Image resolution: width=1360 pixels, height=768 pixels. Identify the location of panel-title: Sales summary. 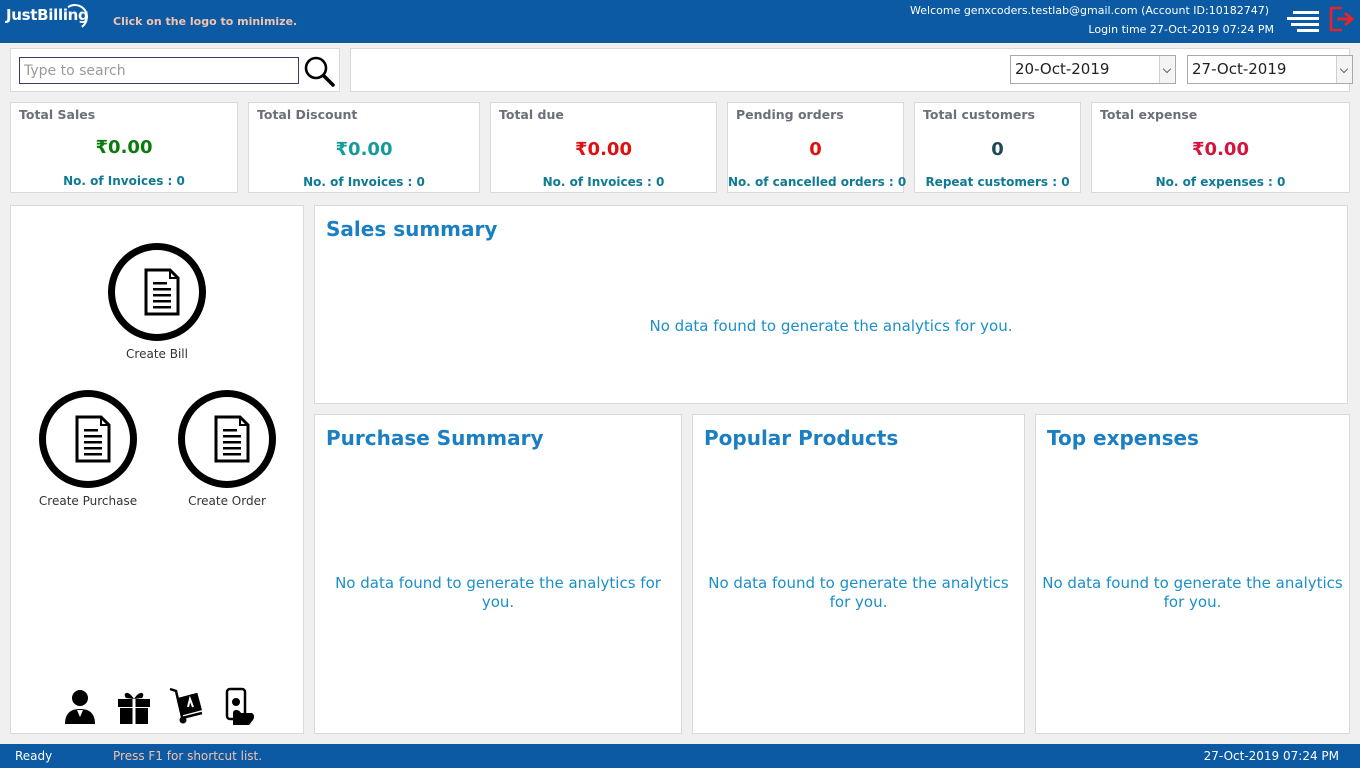
(412, 229).